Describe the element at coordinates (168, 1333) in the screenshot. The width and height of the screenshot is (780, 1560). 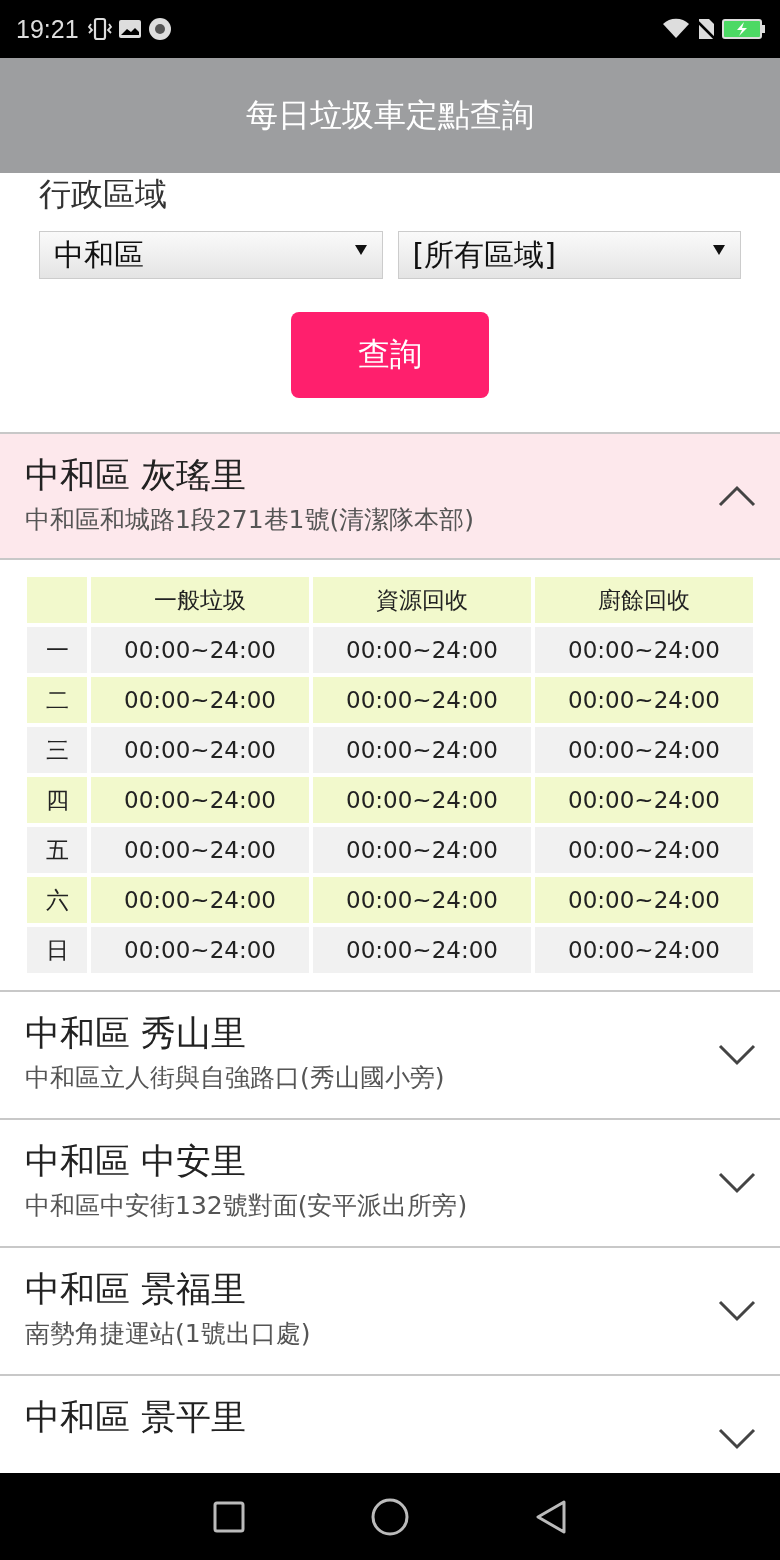
I see `location-address: 南勢角捷運站(1號出口處)` at that location.